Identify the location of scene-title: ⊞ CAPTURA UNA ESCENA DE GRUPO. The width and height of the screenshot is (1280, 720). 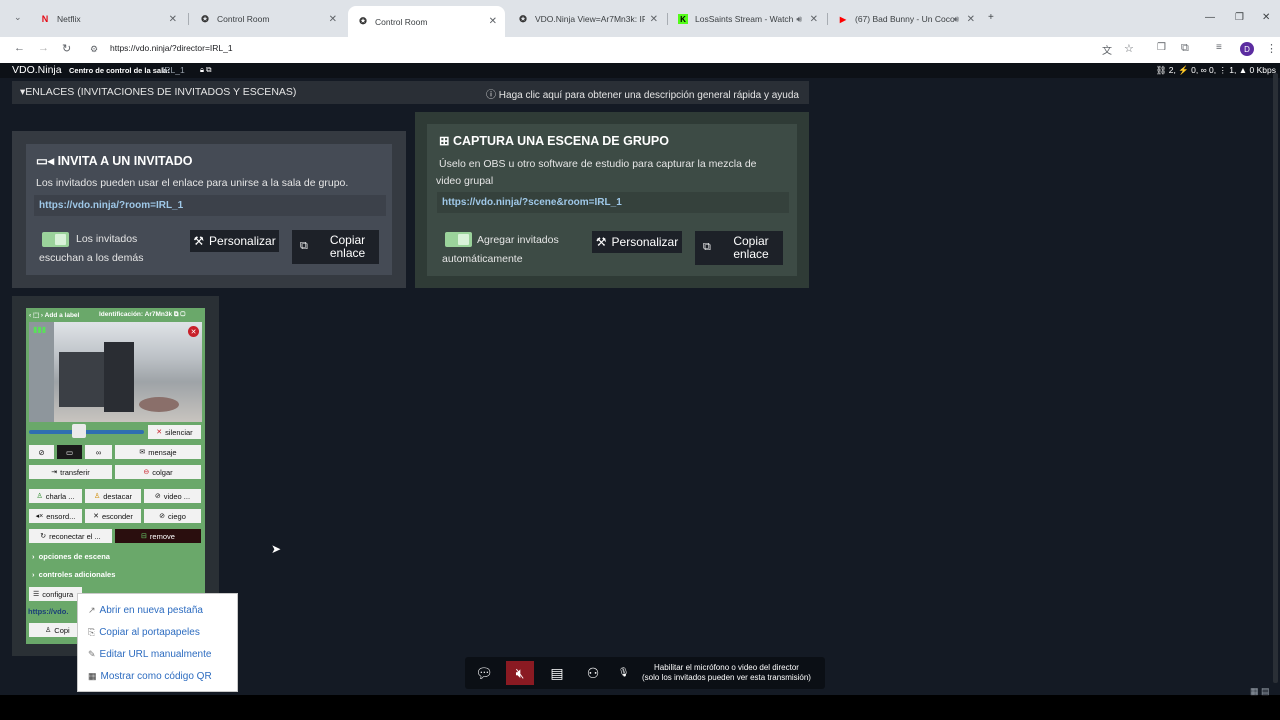
(554, 140).